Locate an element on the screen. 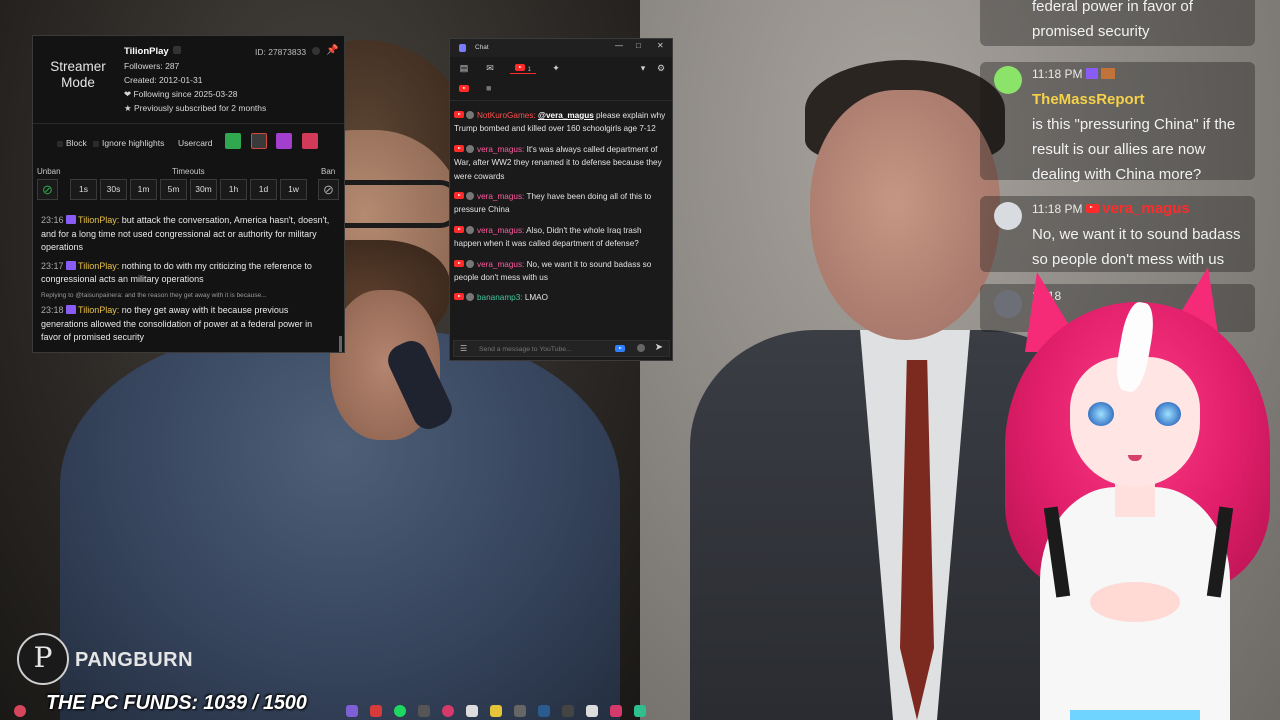 This screenshot has width=1280, height=720. following-since: ❤ Following since 2025-03-28 is located at coordinates (181, 94).